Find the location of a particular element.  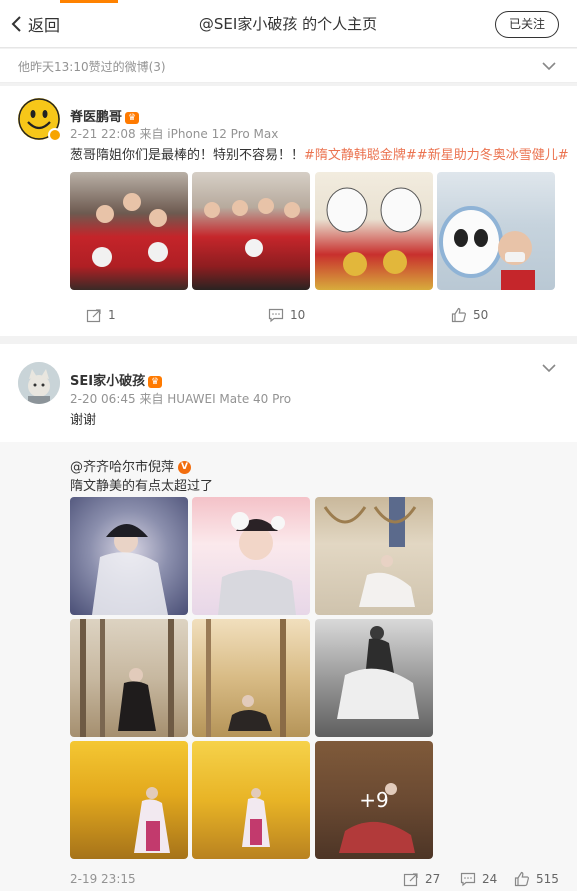

repost-button: 1 is located at coordinates (101, 315).